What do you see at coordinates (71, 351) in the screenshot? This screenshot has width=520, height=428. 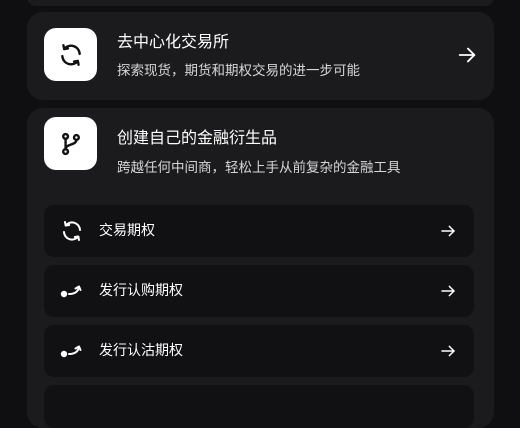 I see `put-curve-icon` at bounding box center [71, 351].